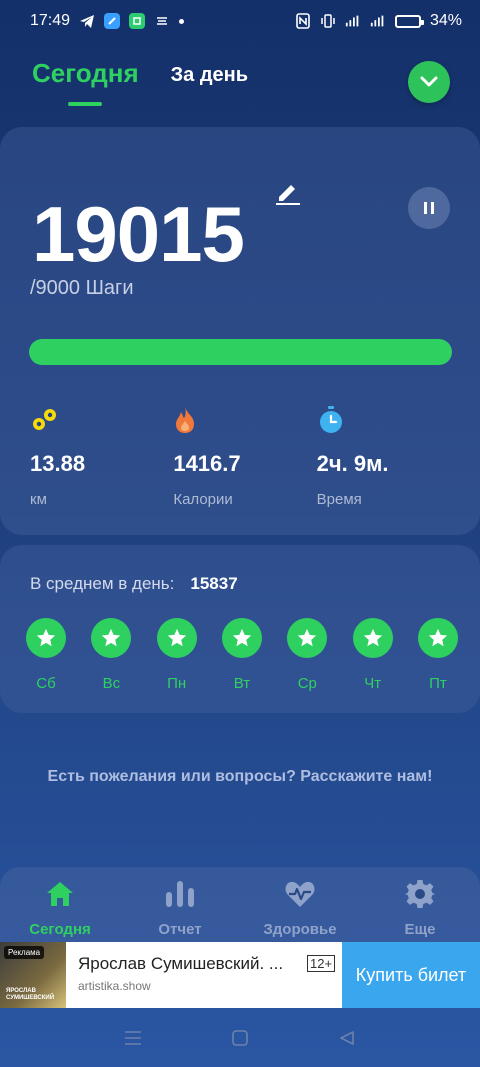 The image size is (480, 1067). I want to click on stat-distance: 13.88 км, so click(101, 456).